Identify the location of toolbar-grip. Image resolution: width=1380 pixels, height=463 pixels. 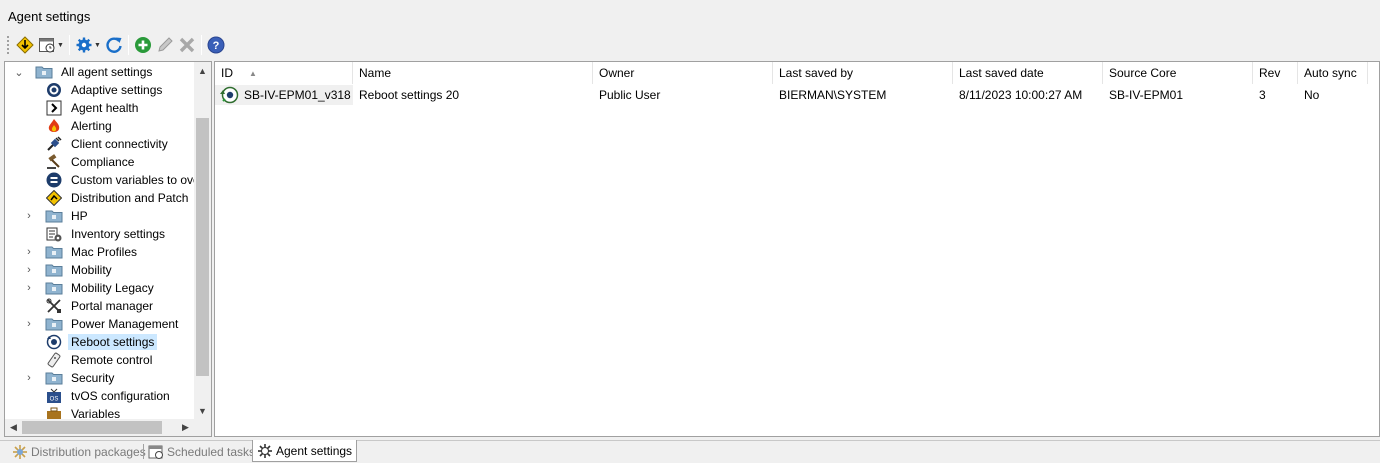
(8, 45).